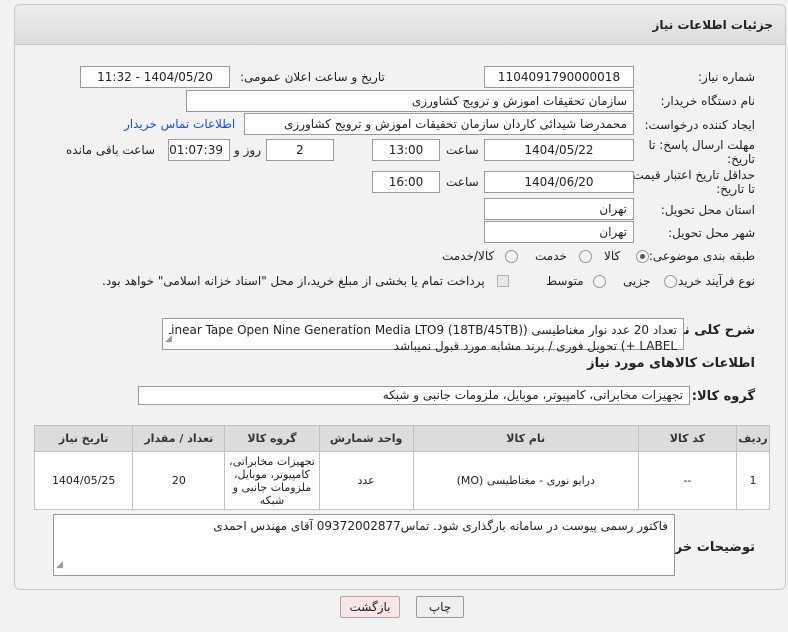 The image size is (788, 632). I want to click on cell-row: 1, so click(753, 480).